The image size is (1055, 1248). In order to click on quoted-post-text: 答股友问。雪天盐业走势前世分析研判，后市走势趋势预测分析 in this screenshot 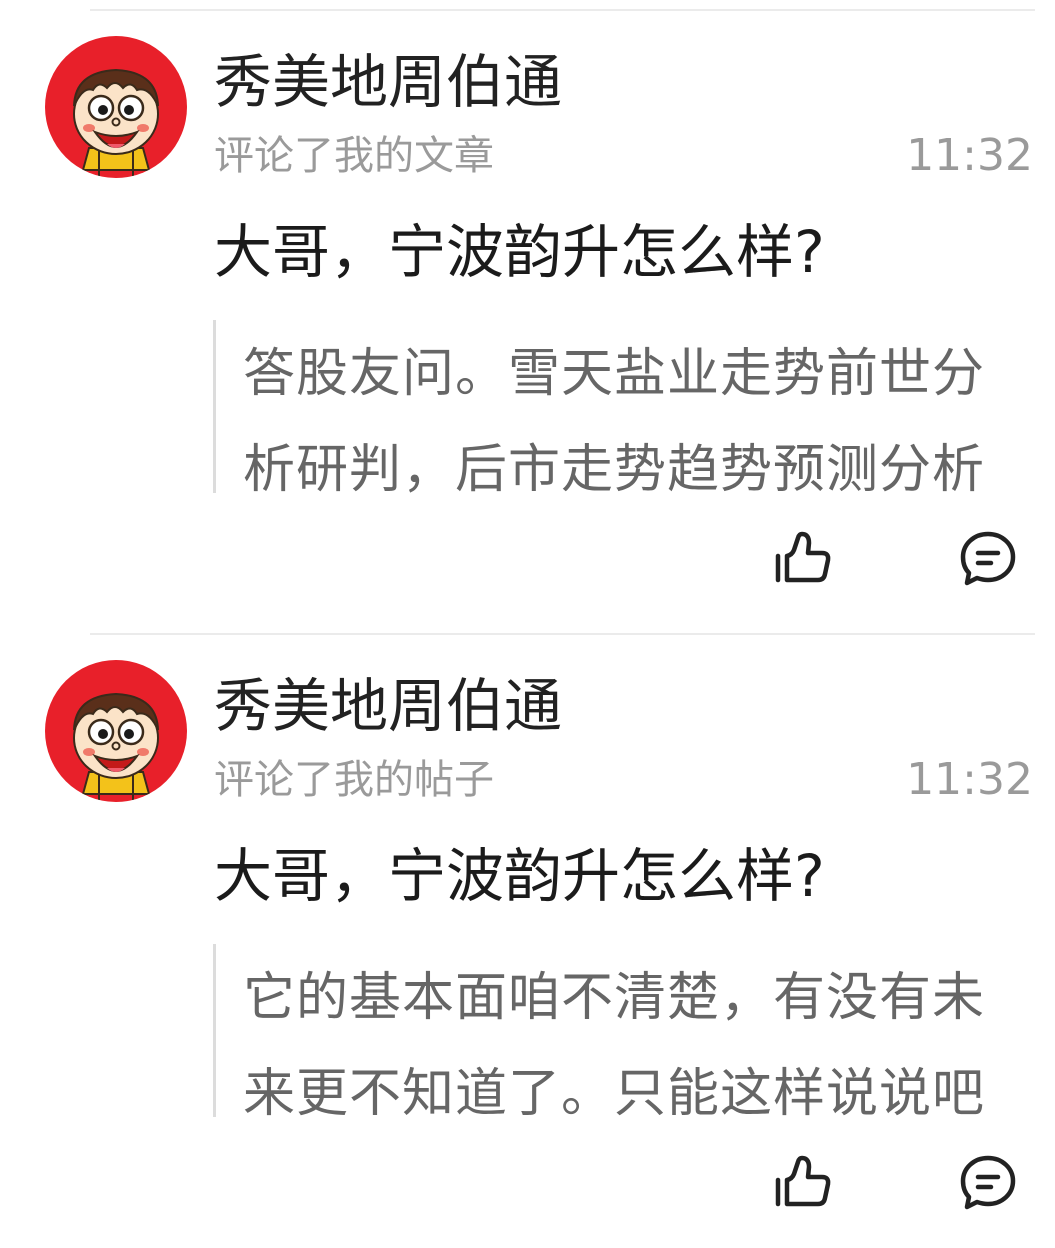, I will do `click(614, 422)`.